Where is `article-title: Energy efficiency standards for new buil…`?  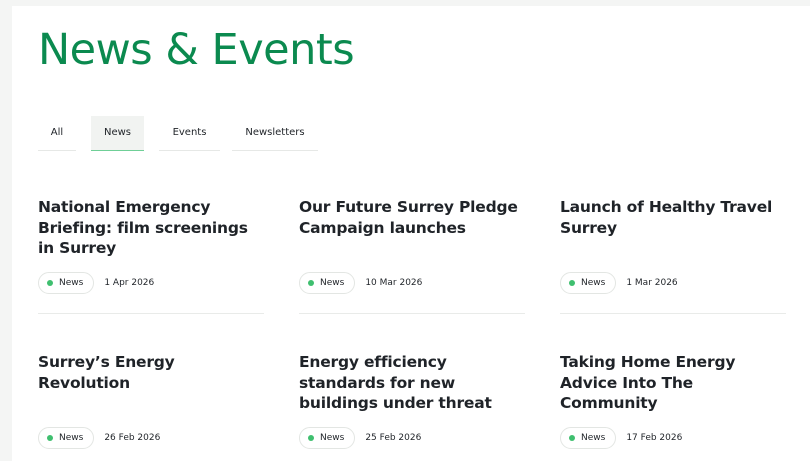
article-title: Energy efficiency standards for new buil… is located at coordinates (412, 383).